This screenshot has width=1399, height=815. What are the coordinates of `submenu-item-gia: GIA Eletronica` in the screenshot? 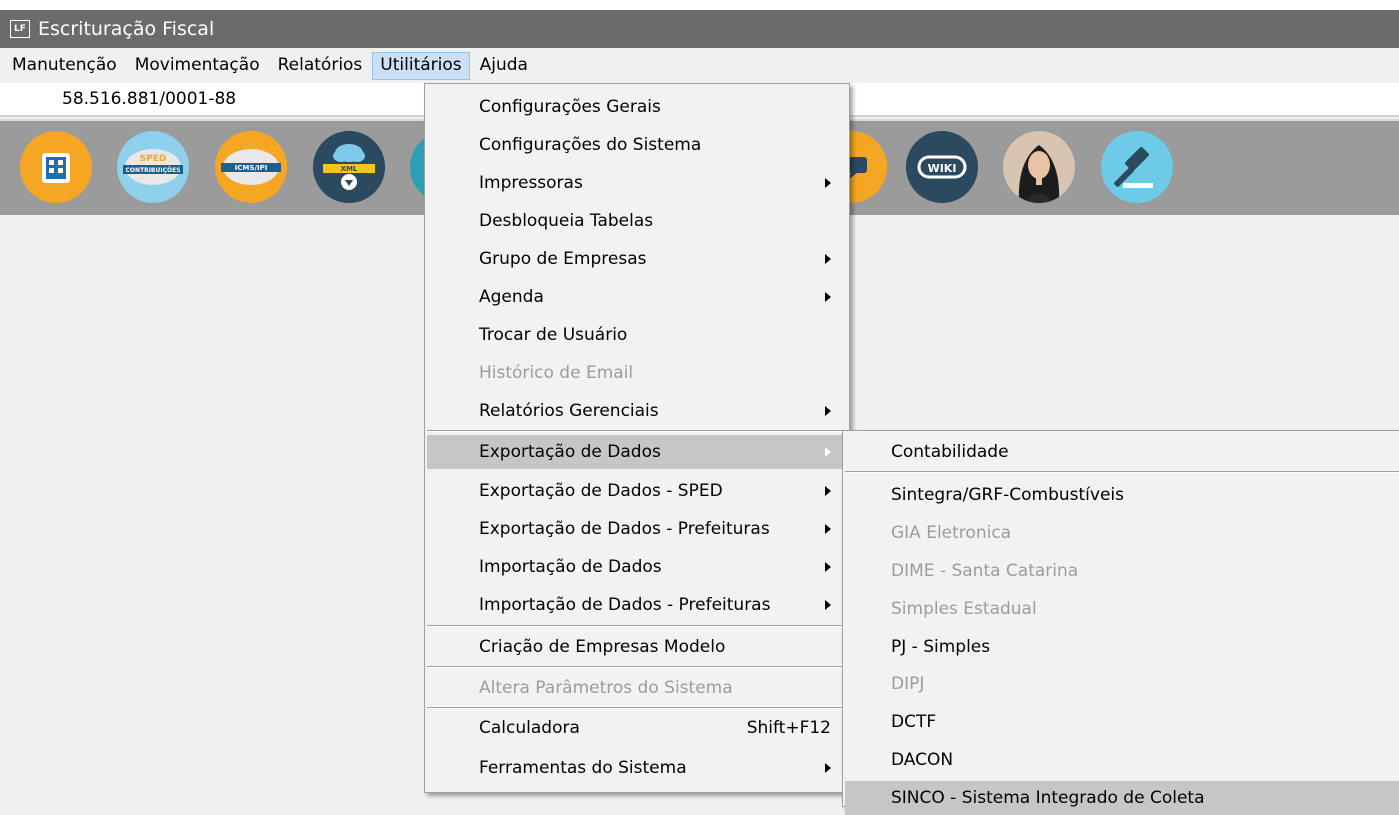 It's located at (951, 533).